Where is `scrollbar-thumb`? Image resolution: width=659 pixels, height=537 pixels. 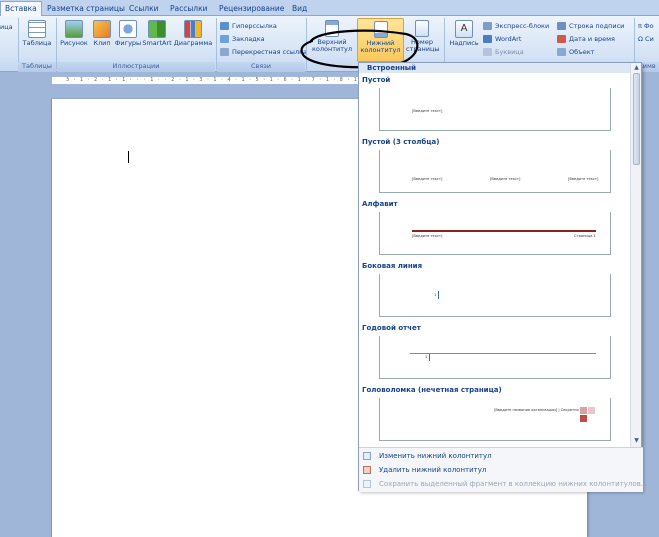 scrollbar-thumb is located at coordinates (636, 119).